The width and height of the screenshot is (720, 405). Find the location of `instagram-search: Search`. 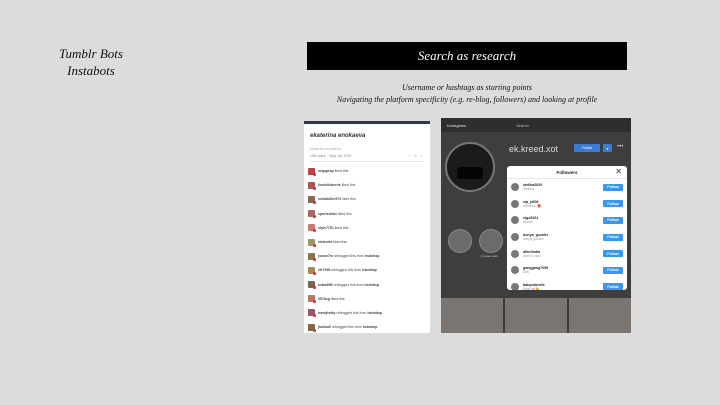

instagram-search: Search is located at coordinates (522, 125).